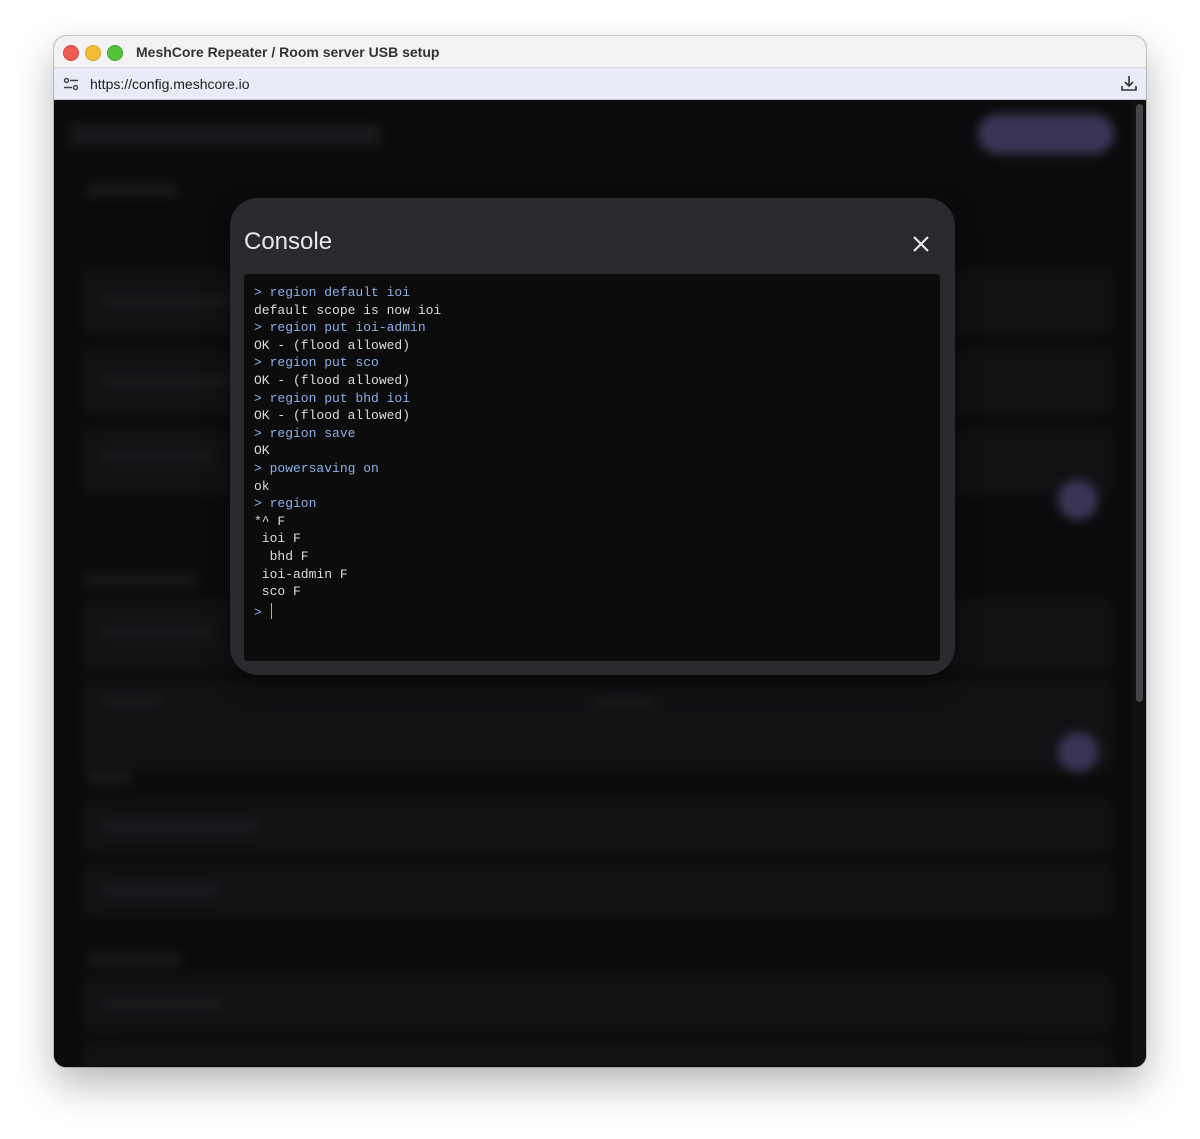 The height and width of the screenshot is (1139, 1200). I want to click on console-command-line: > region put sco, so click(316, 363).